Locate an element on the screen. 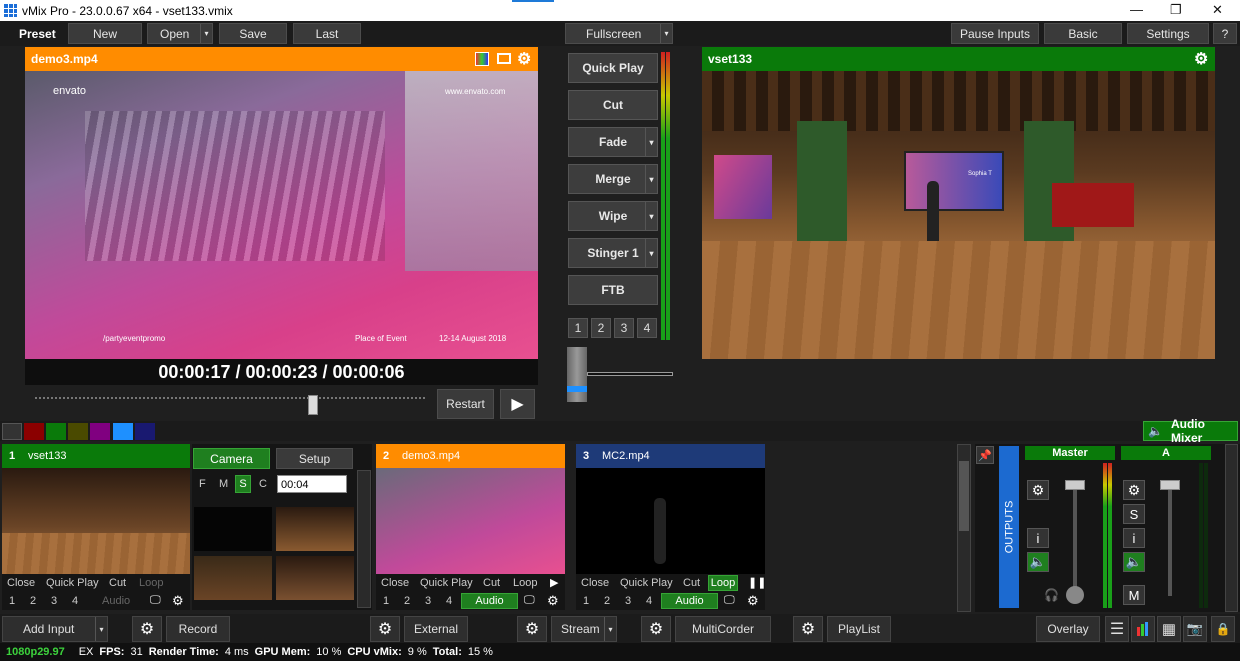 This screenshot has height=661, width=1240. camera-scrollbar is located at coordinates (364, 539).